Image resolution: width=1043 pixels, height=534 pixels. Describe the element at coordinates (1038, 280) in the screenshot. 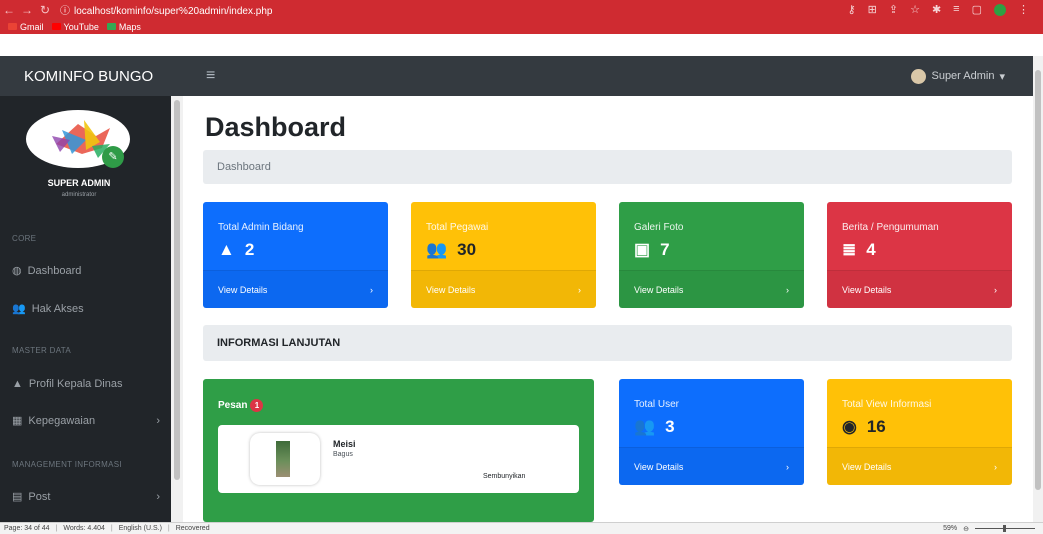

I see `main-scroll-thumb` at that location.